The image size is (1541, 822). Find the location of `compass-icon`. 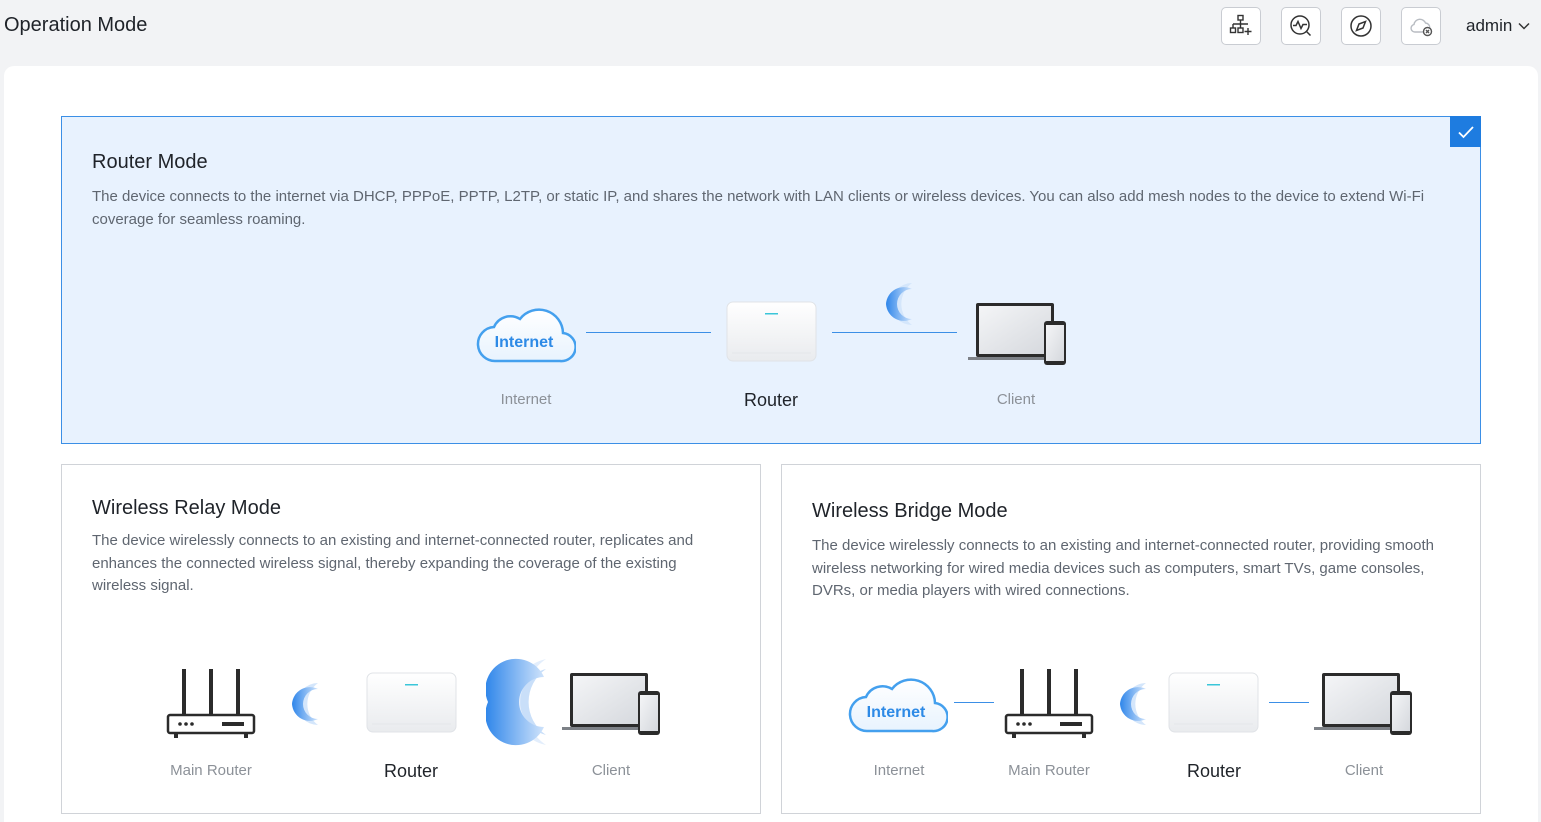

compass-icon is located at coordinates (1361, 26).